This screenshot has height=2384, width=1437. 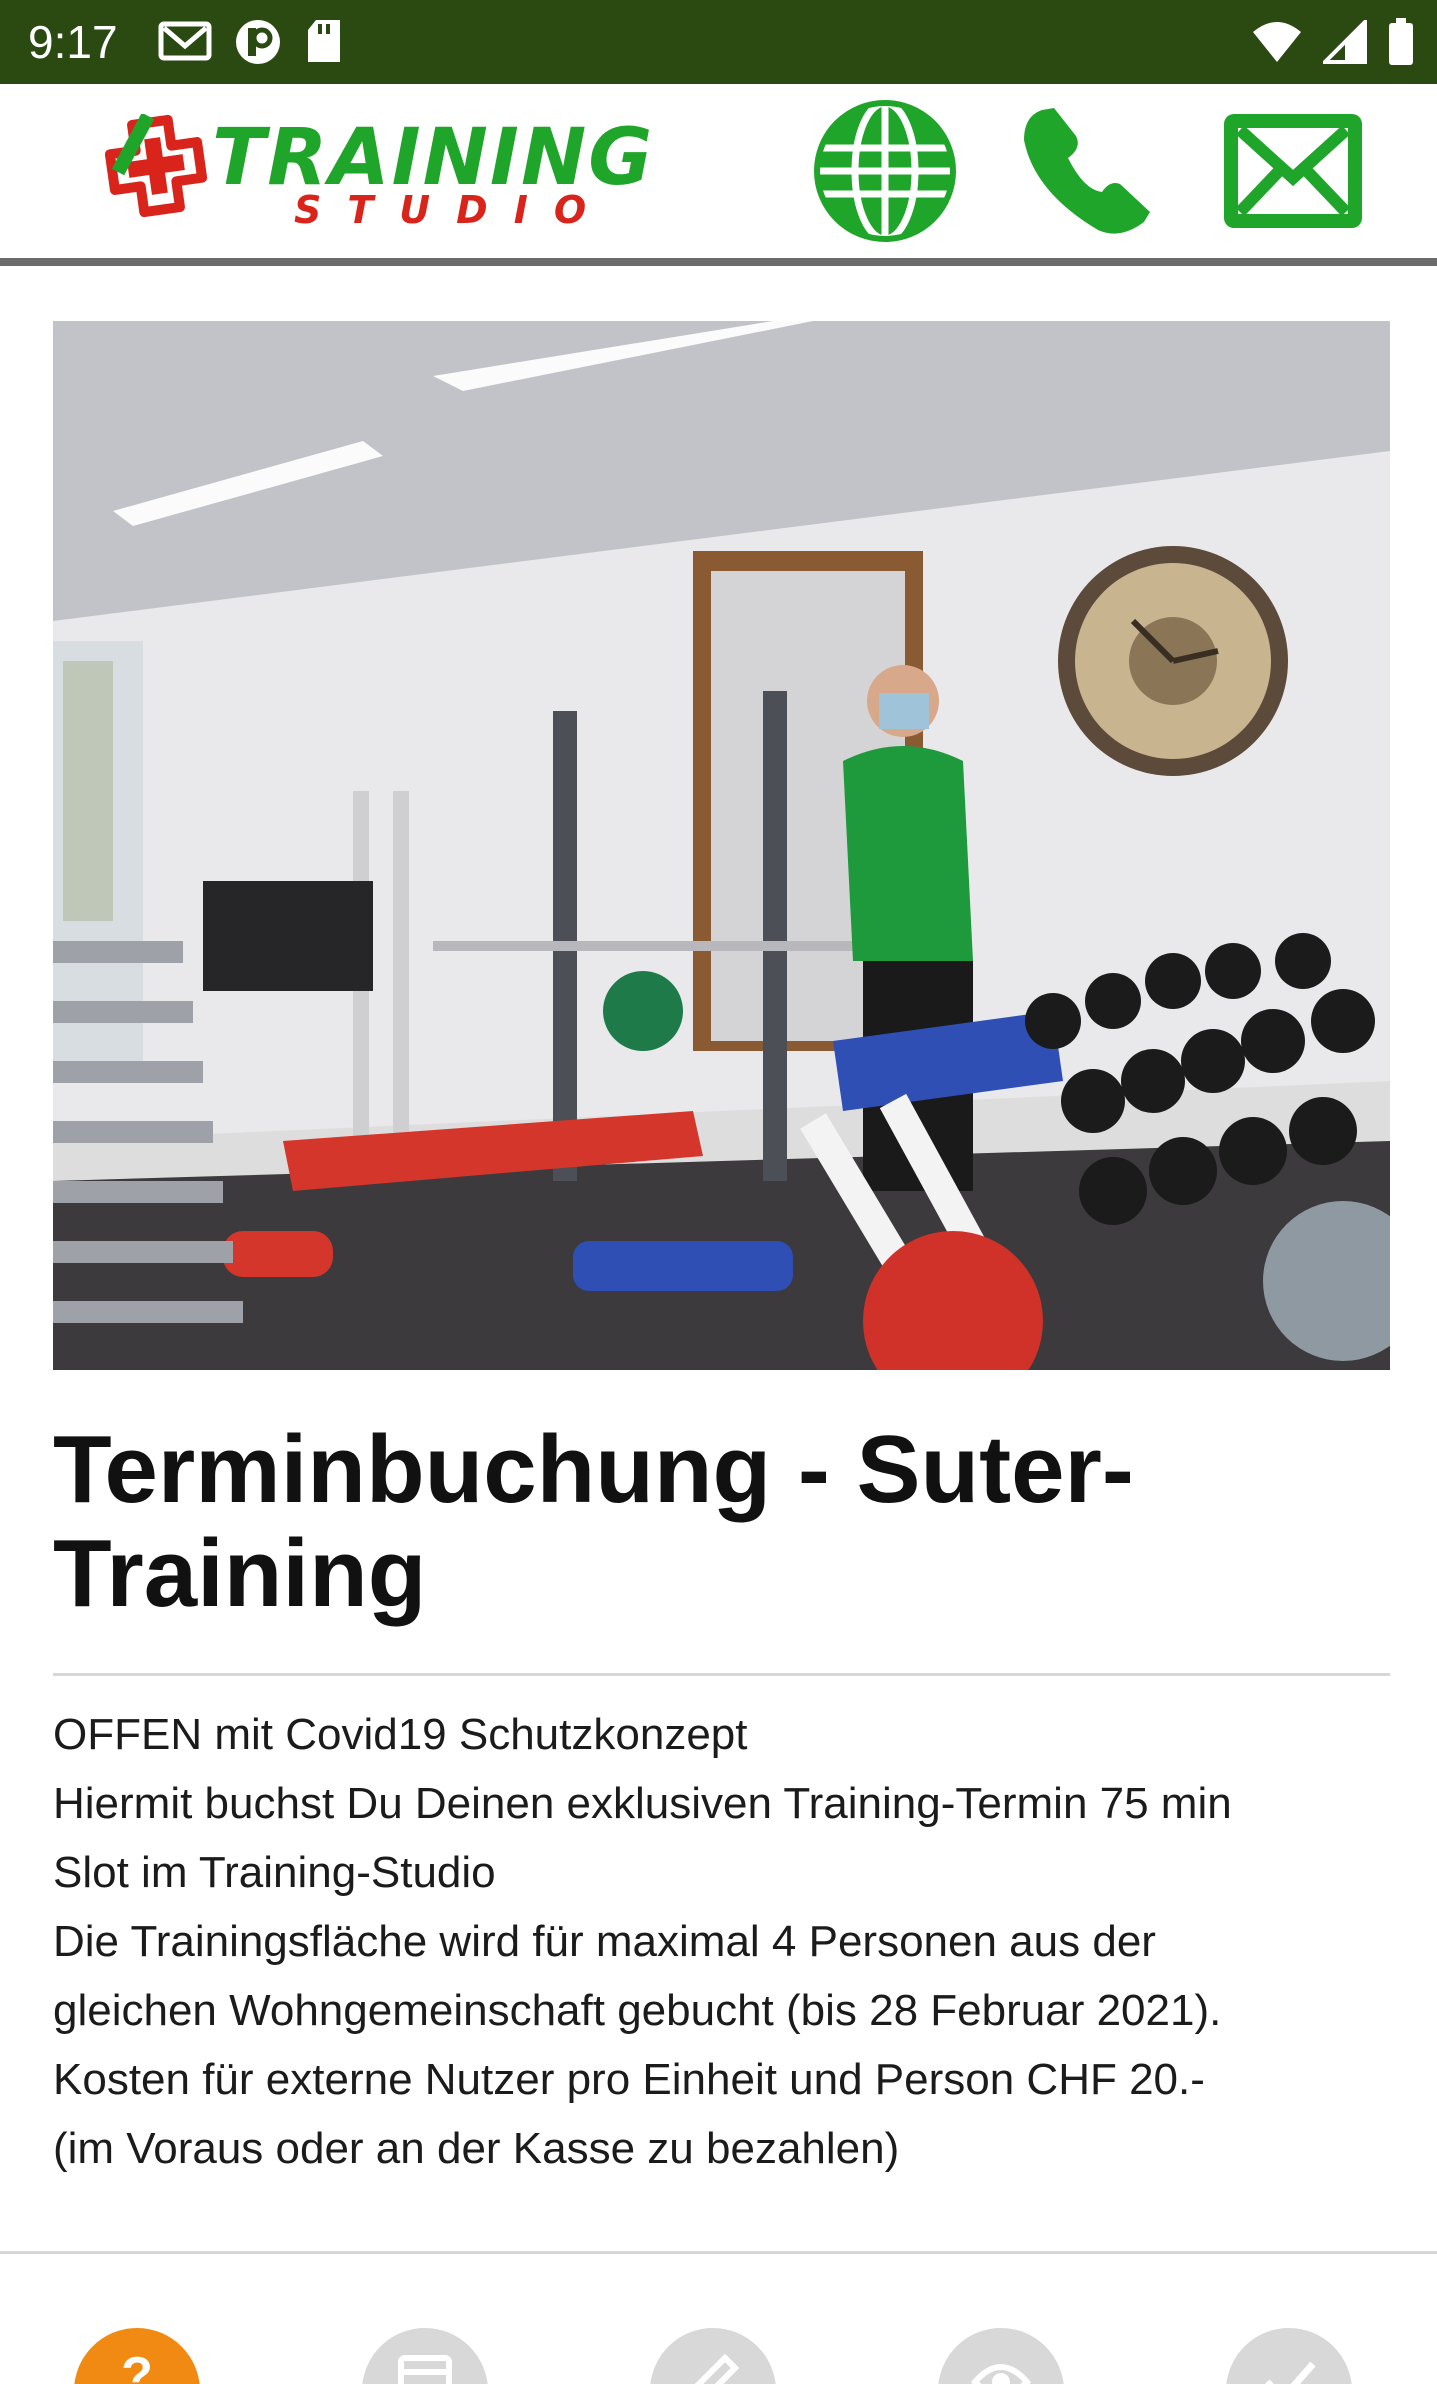 What do you see at coordinates (1290, 2372) in the screenshot?
I see `check-icon` at bounding box center [1290, 2372].